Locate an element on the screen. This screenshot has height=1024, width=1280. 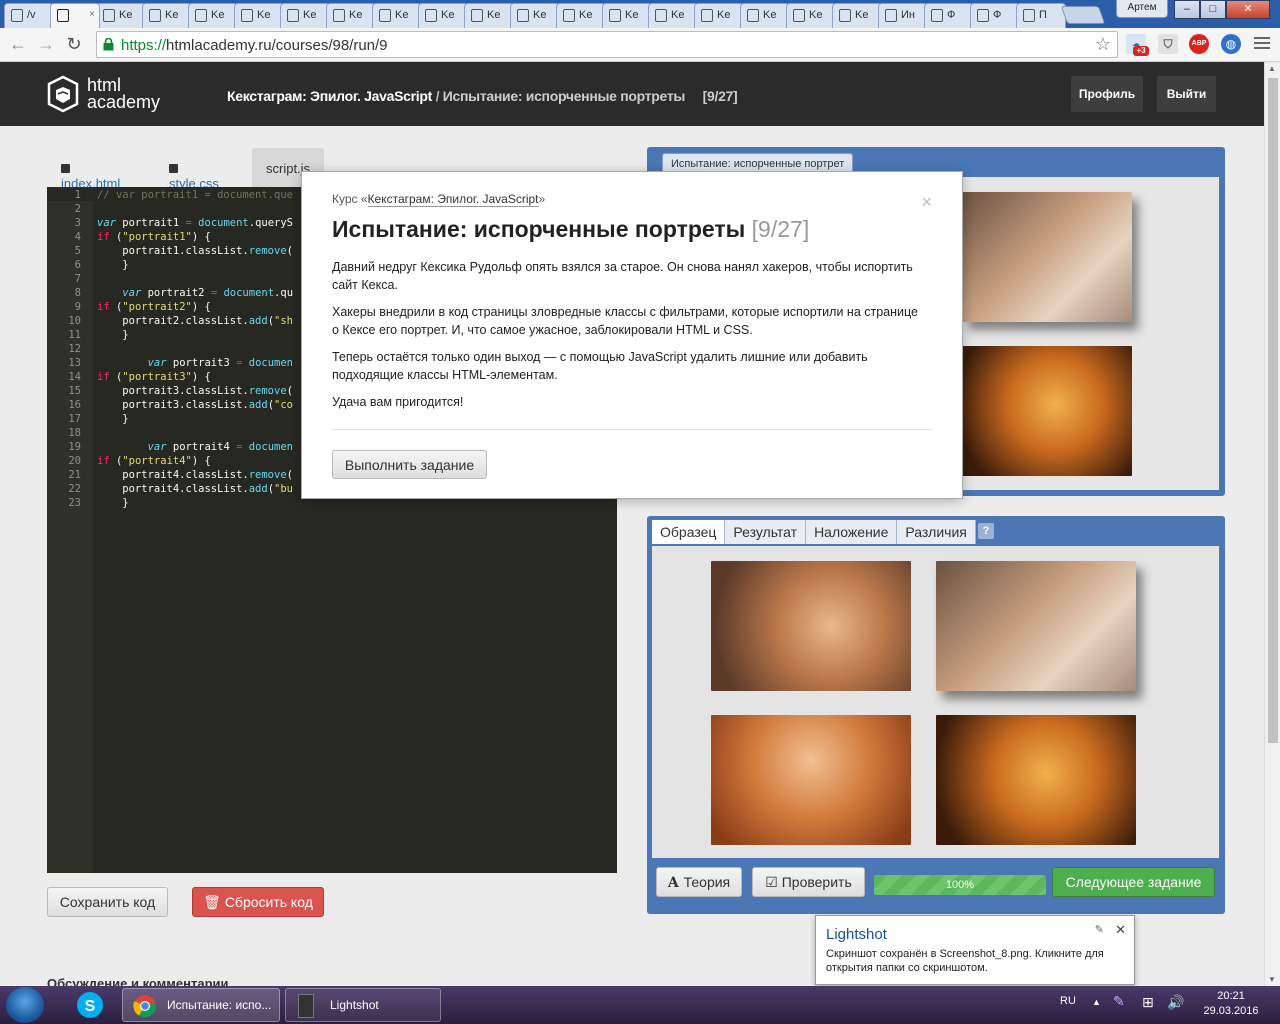
code-line: if ("portrait4") { is located at coordinates (195, 461).